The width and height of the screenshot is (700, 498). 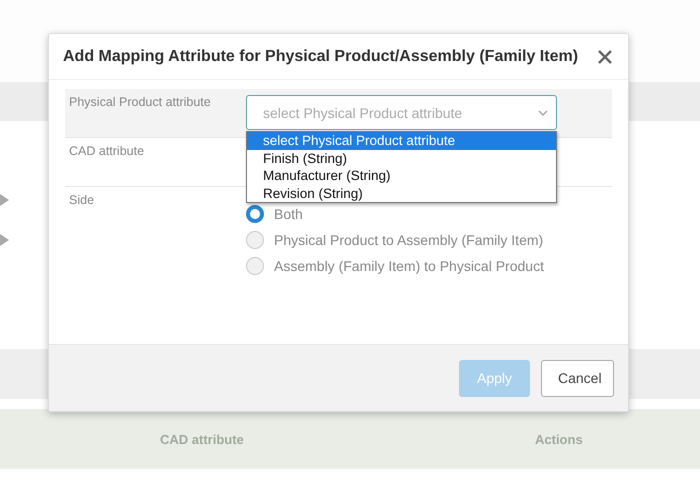 What do you see at coordinates (320, 57) in the screenshot?
I see `dialog-title: Add Mapping Attribute for Physical Product/Assembly (Family Item)` at bounding box center [320, 57].